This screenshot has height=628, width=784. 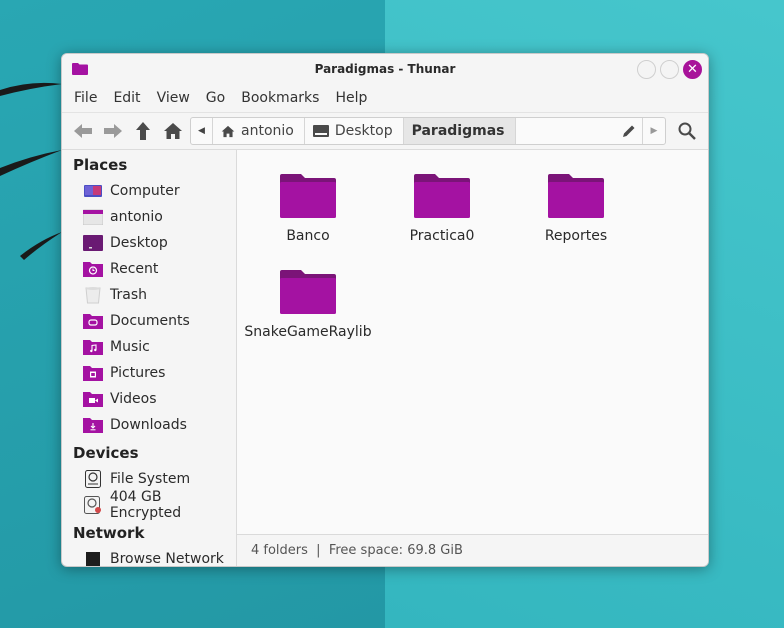 What do you see at coordinates (93, 373) in the screenshot?
I see `pictures-folder-icon` at bounding box center [93, 373].